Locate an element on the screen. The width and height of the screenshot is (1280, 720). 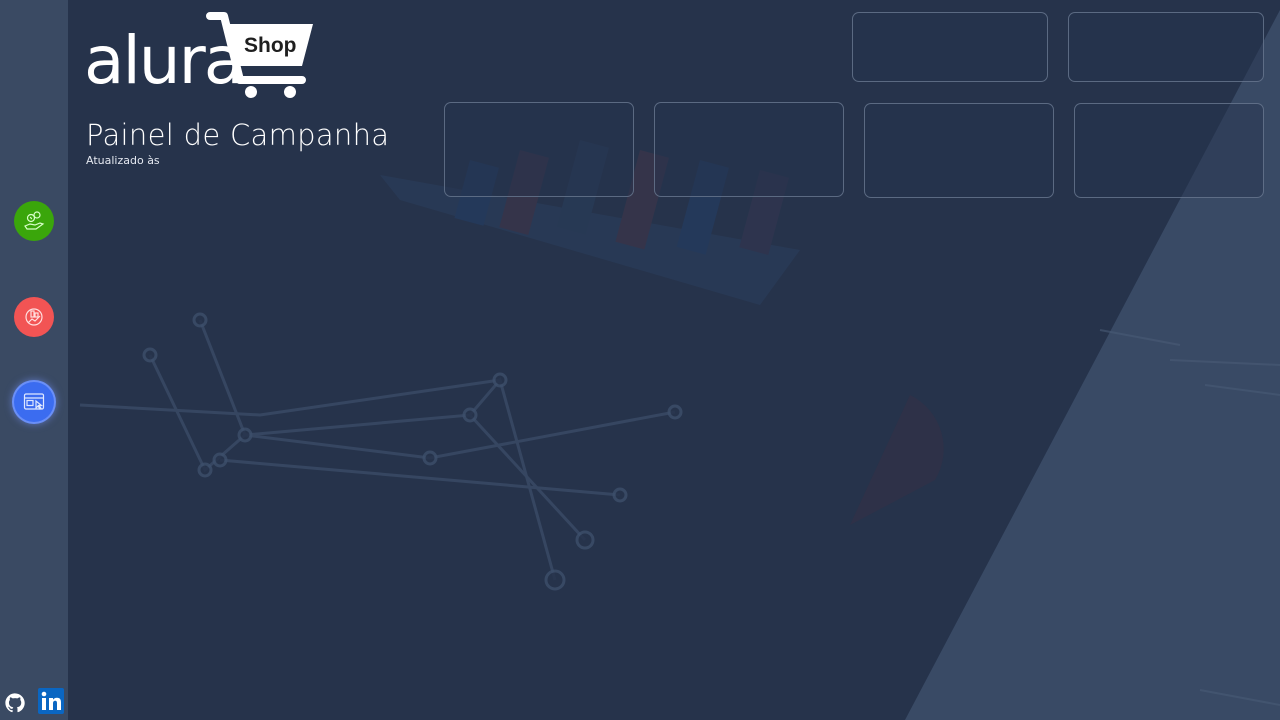
money-hand-icon is located at coordinates (34, 220).